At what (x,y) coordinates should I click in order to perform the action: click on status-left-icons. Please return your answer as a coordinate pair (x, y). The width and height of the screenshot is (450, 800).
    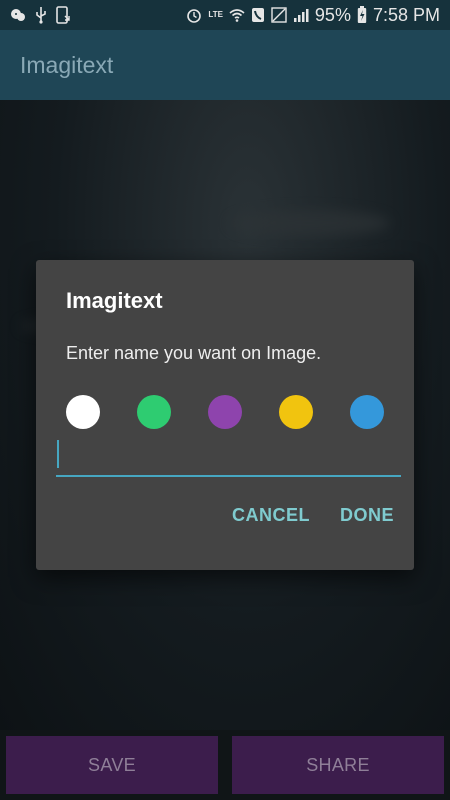
    Looking at the image, I should click on (40, 15).